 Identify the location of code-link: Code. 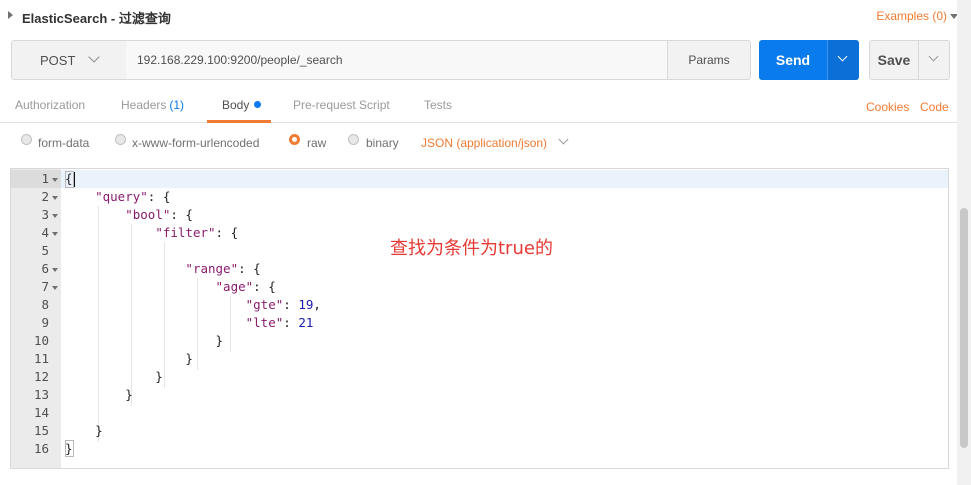
(934, 107).